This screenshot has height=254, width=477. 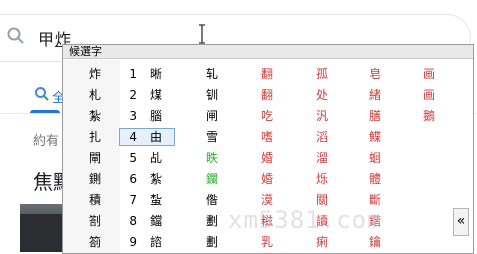 What do you see at coordinates (212, 137) in the screenshot?
I see `ime-candidate-item: 雪` at bounding box center [212, 137].